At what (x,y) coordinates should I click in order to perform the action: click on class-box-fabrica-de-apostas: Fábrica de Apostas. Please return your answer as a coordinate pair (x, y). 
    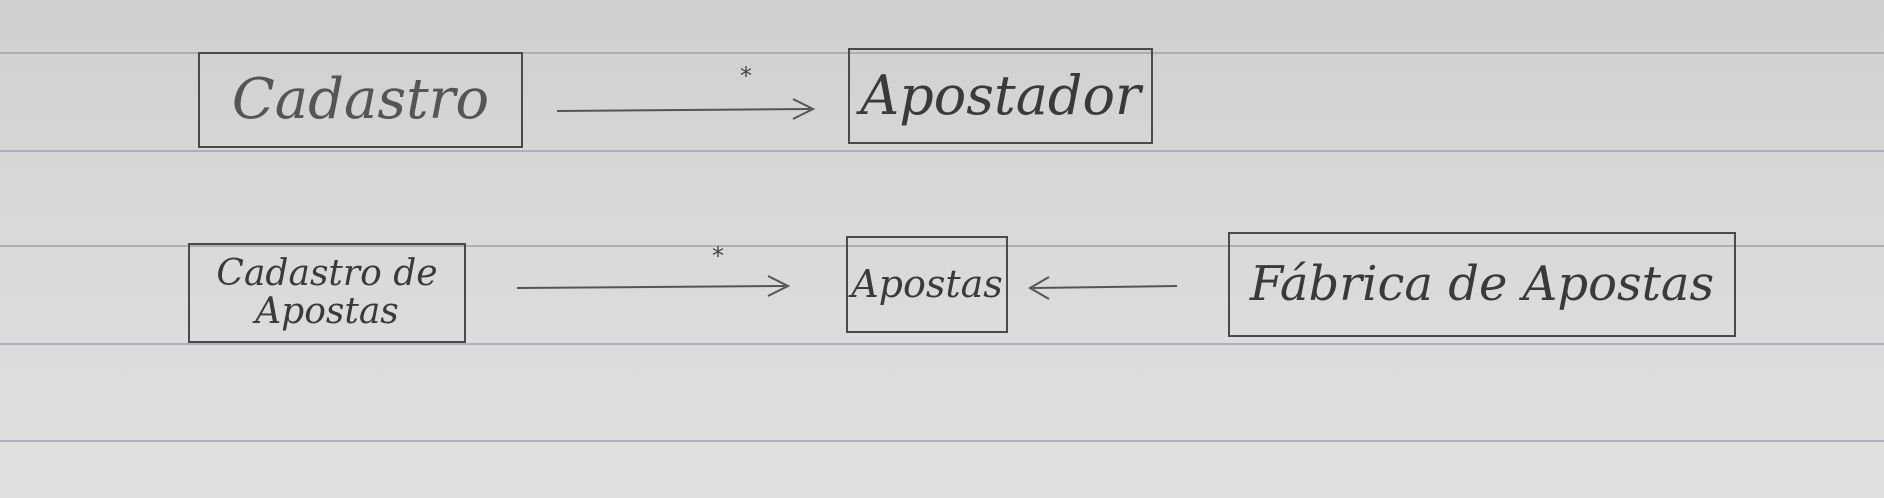
    Looking at the image, I should click on (1482, 284).